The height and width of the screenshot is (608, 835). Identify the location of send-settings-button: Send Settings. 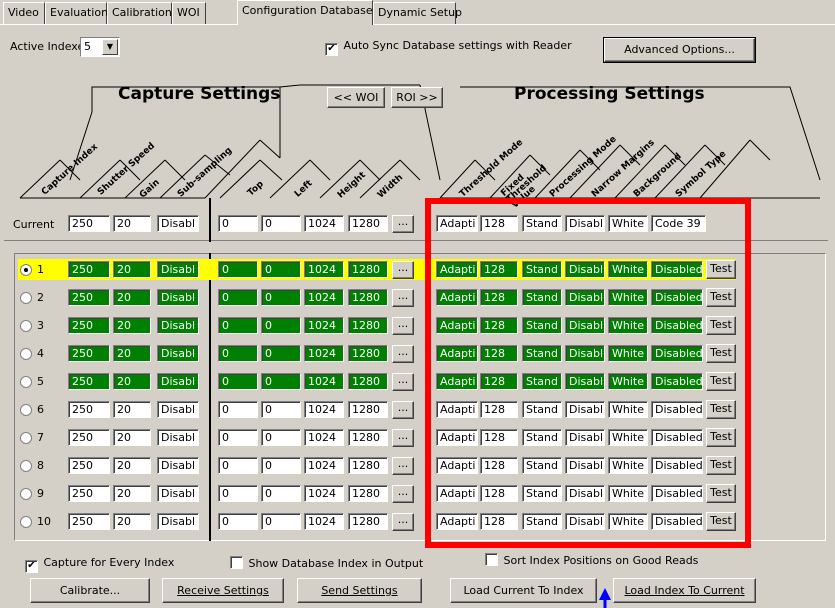
(359, 590).